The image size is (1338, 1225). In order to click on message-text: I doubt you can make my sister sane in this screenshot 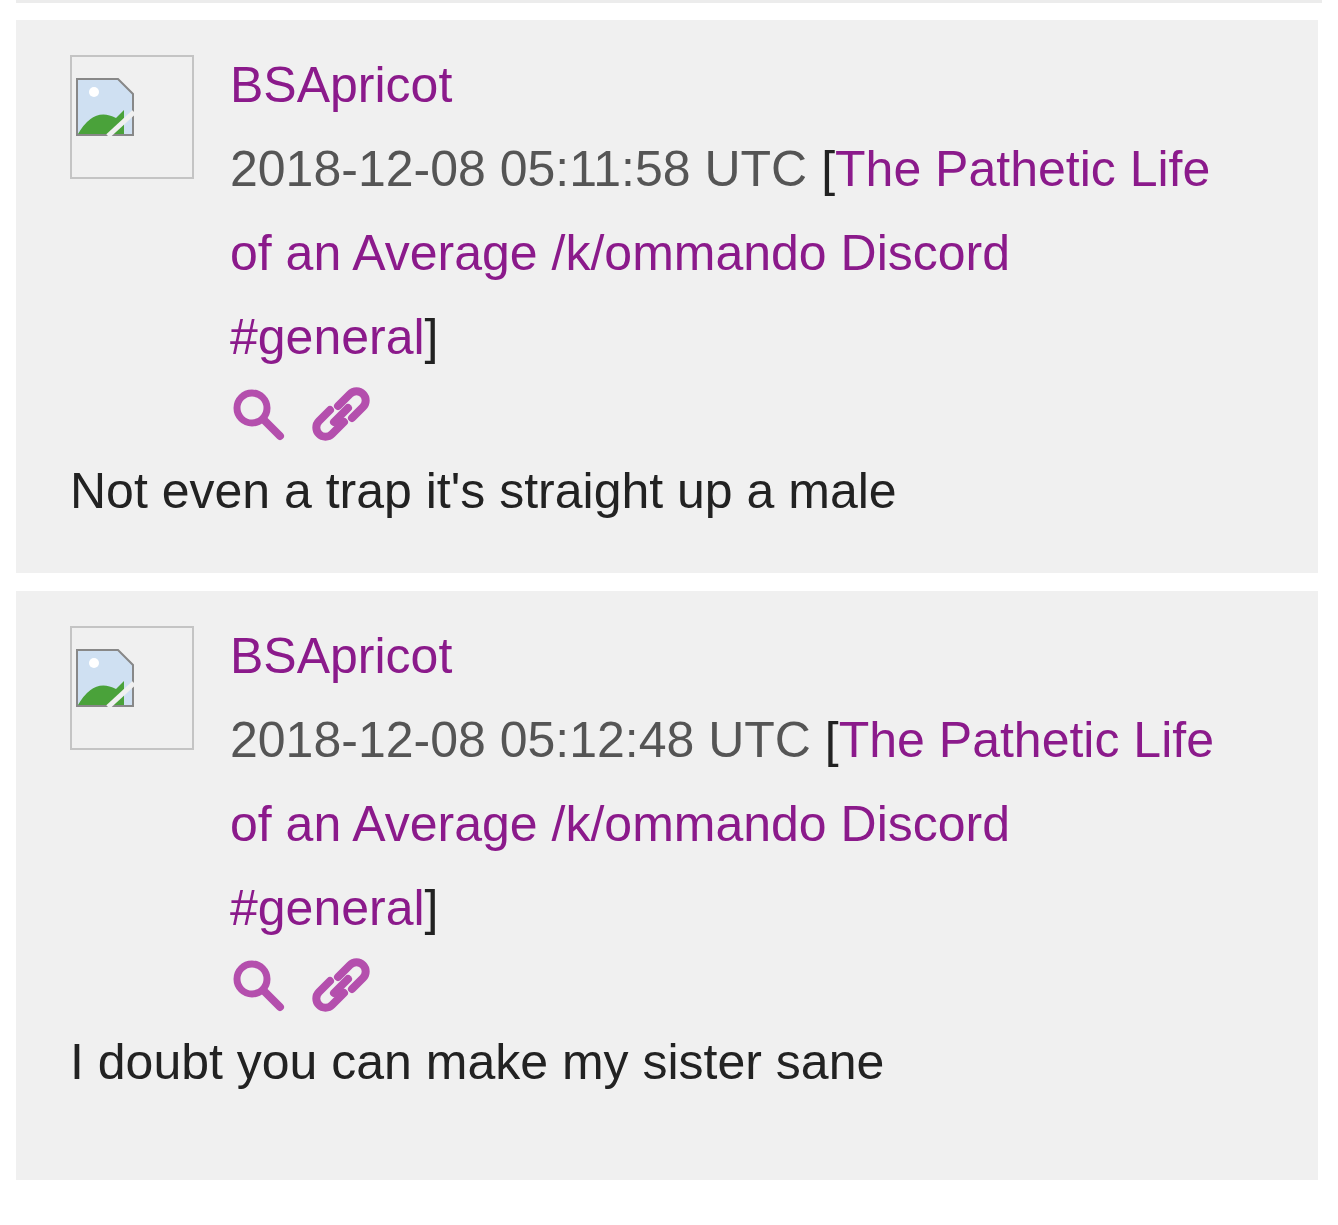, I will do `click(478, 1062)`.